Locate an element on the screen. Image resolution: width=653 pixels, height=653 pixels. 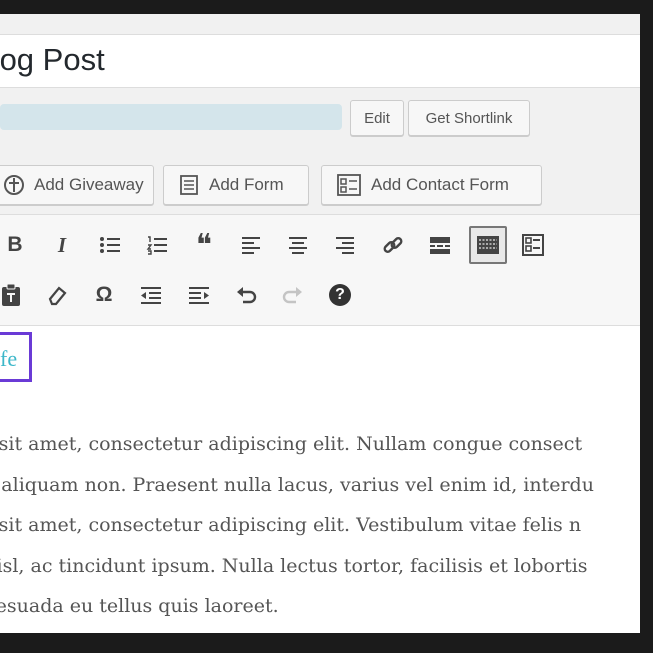
align-left-icon is located at coordinates (251, 245).